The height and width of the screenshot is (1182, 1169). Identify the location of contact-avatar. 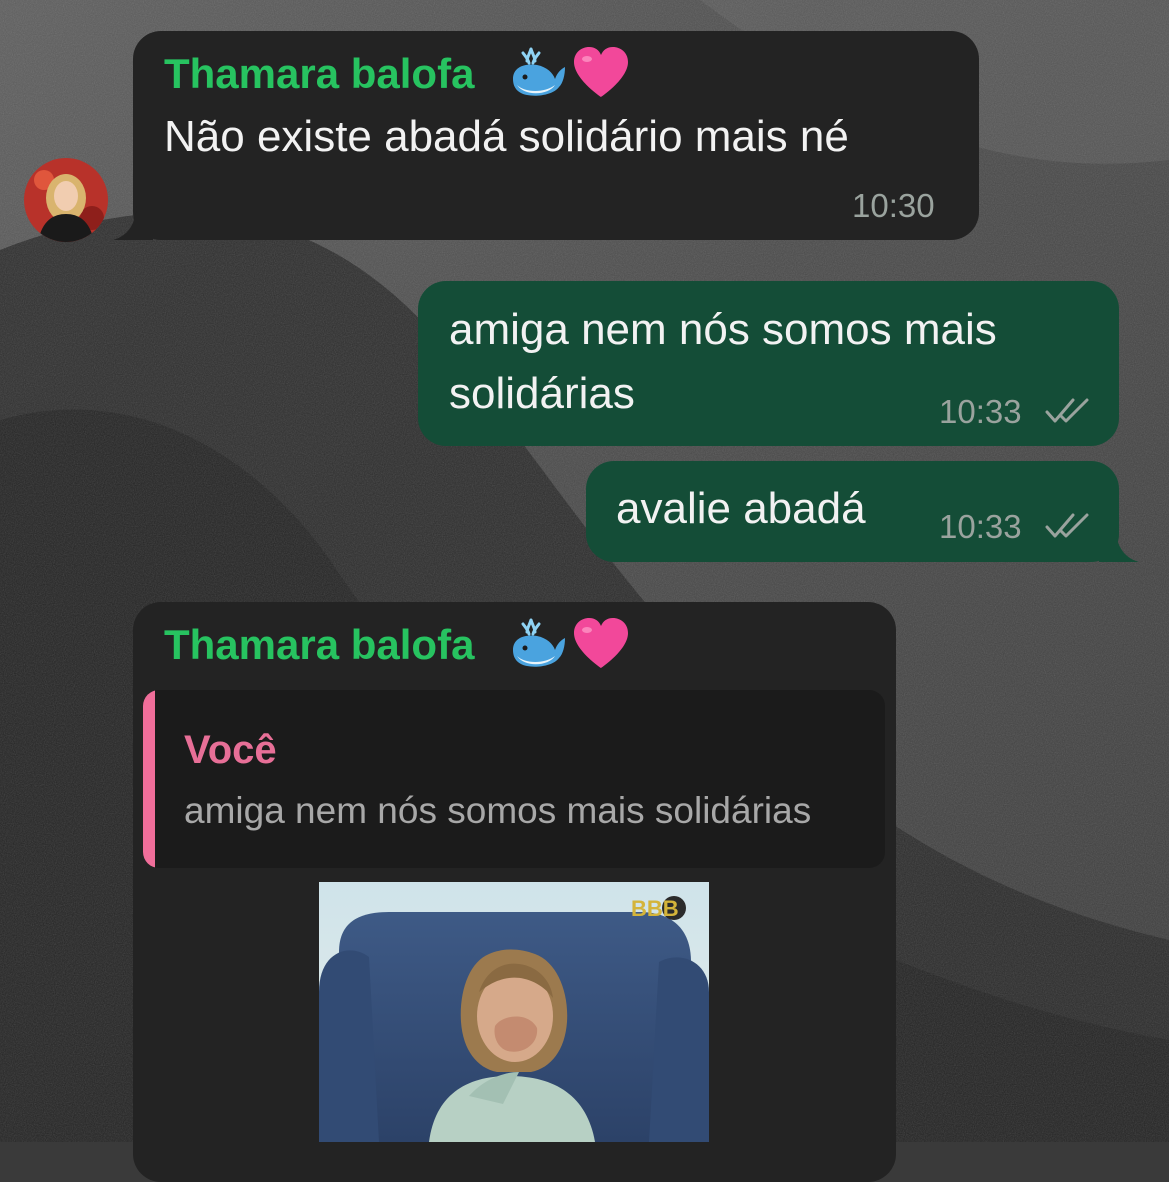
(66, 200).